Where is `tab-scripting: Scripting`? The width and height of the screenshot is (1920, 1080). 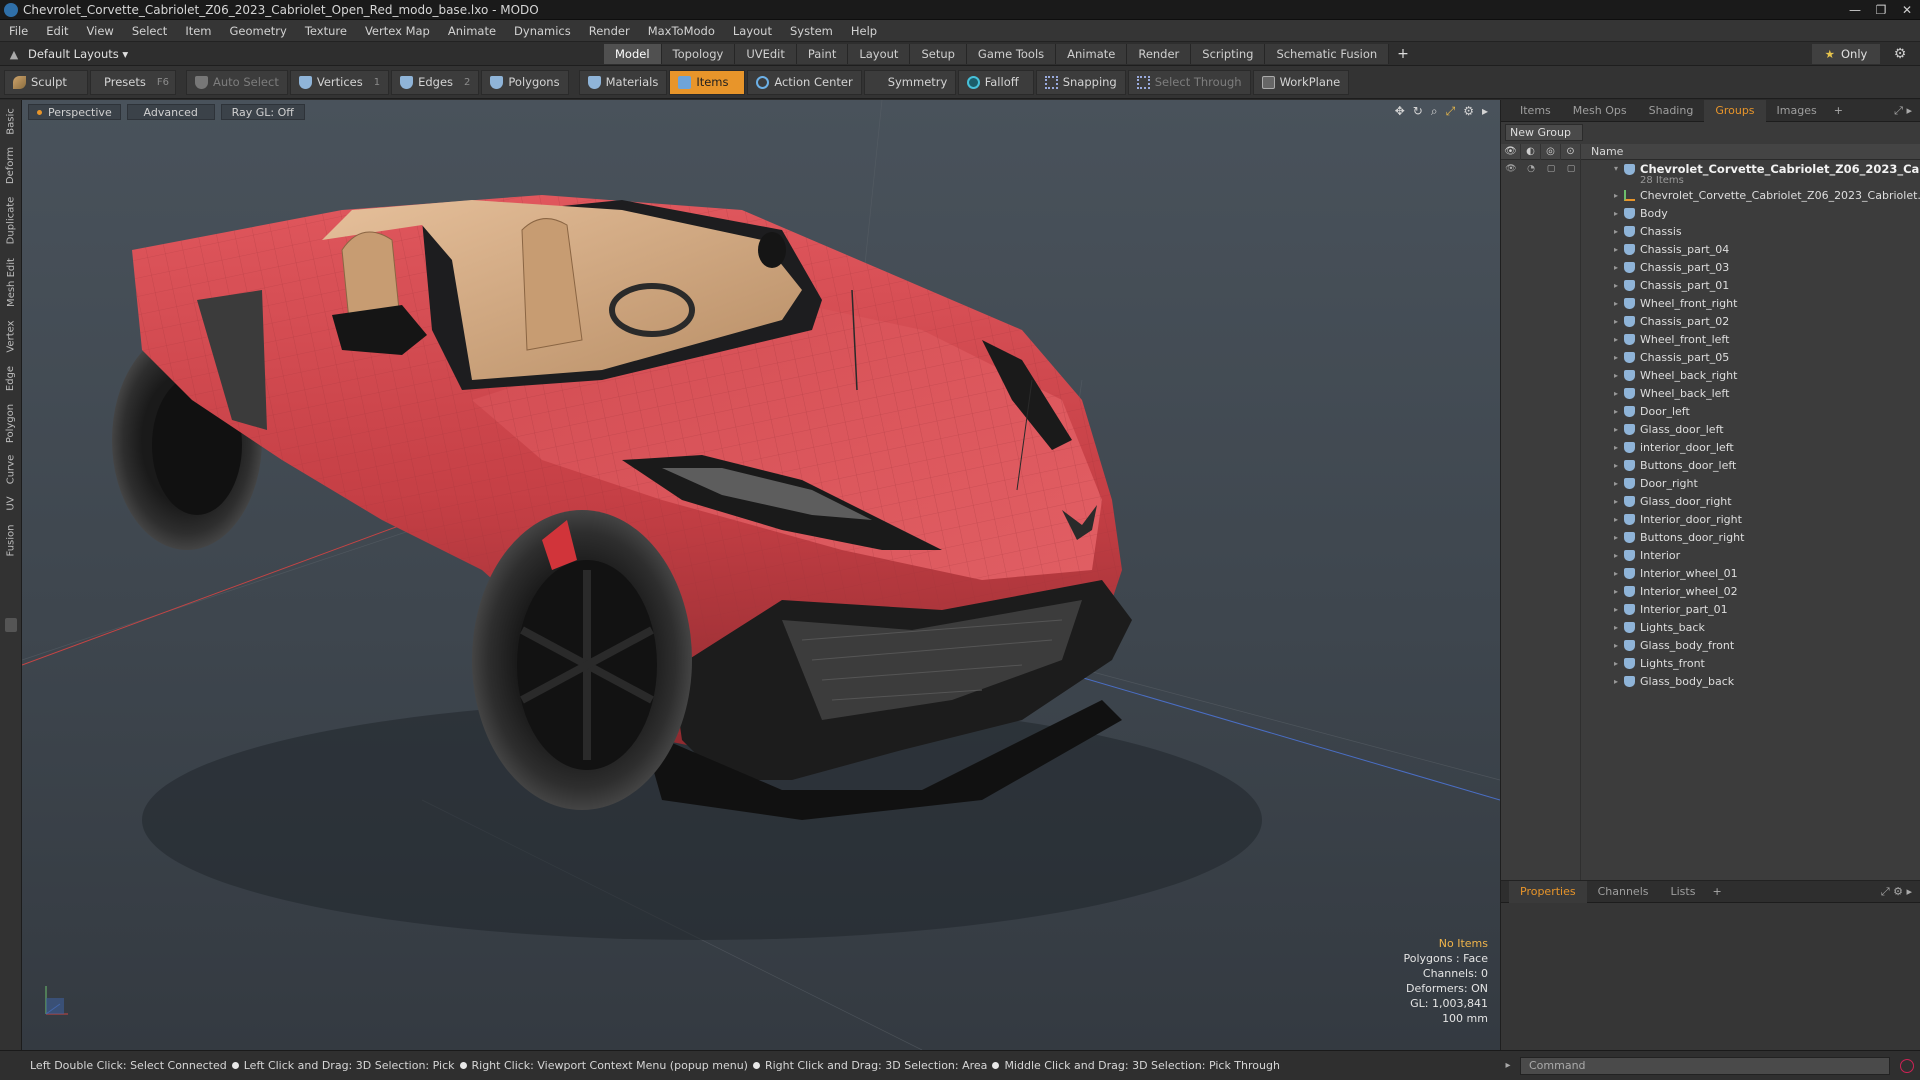
tab-scripting: Scripting is located at coordinates (1228, 54).